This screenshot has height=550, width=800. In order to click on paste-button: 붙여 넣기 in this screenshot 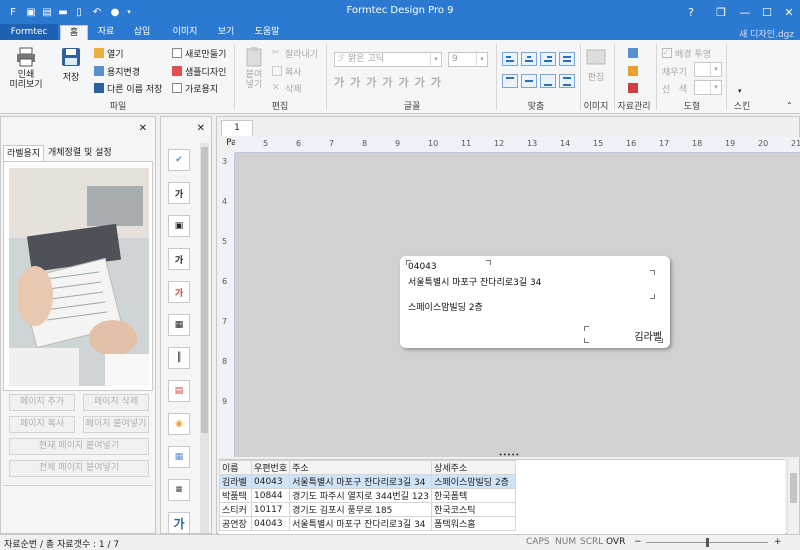, I will do `click(254, 68)`.